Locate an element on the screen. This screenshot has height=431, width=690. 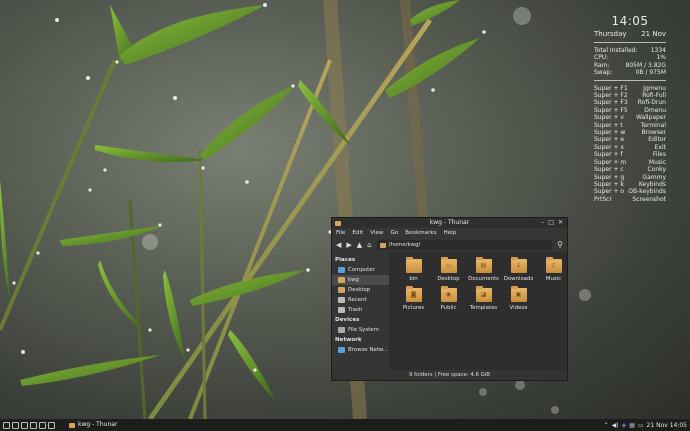
terminal-icon is located at coordinates (15, 425).